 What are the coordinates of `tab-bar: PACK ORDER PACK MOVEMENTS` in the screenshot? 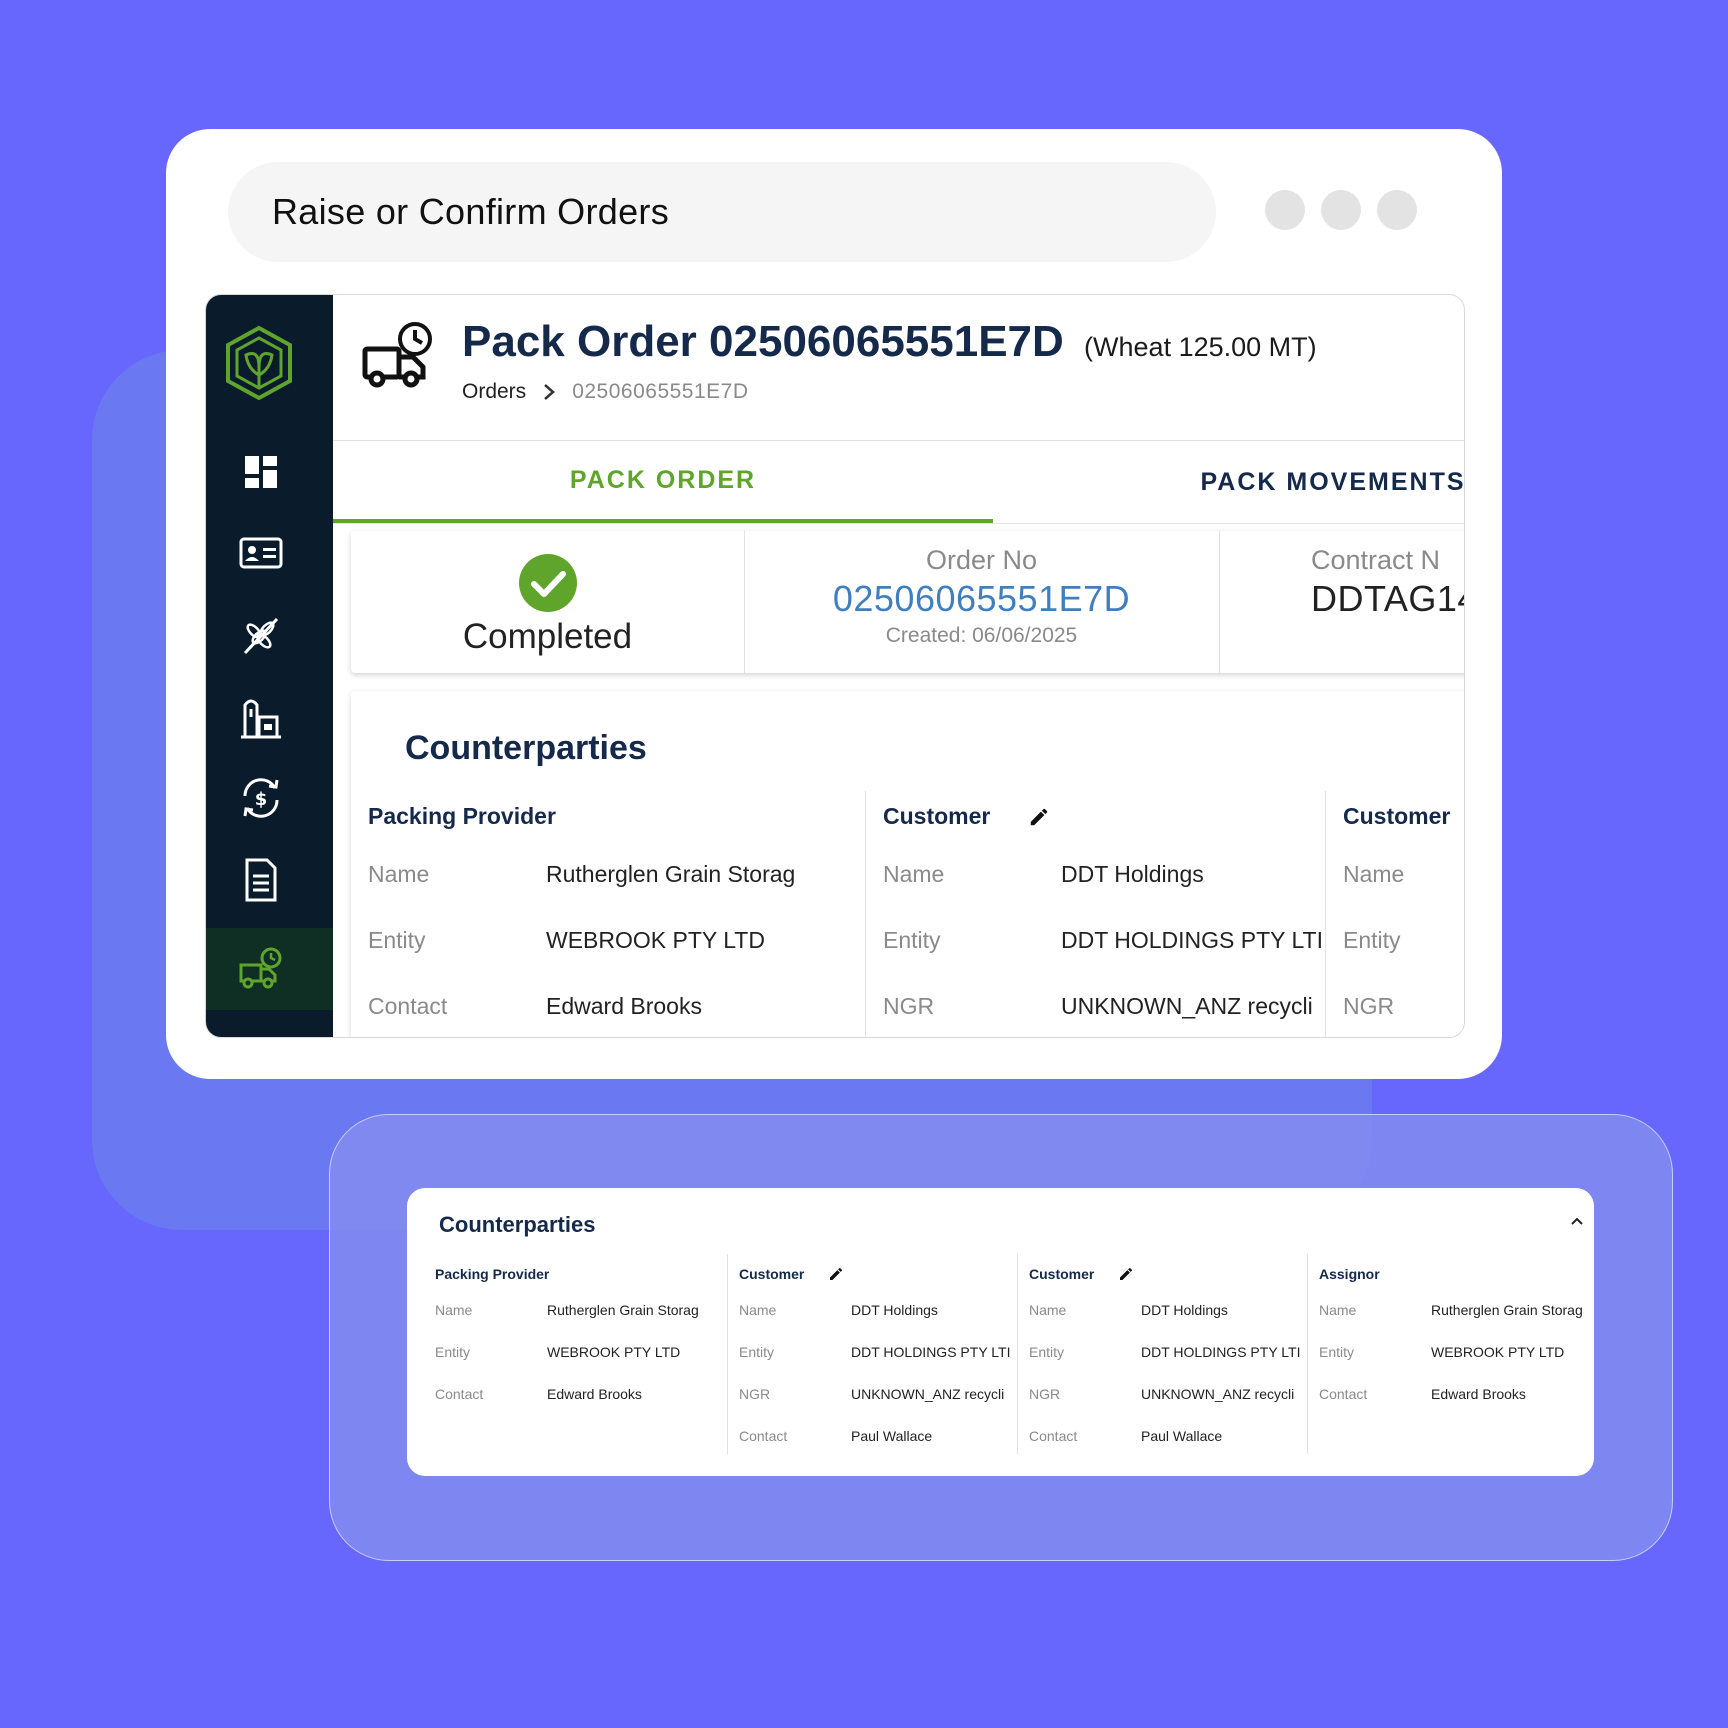 It's located at (898, 482).